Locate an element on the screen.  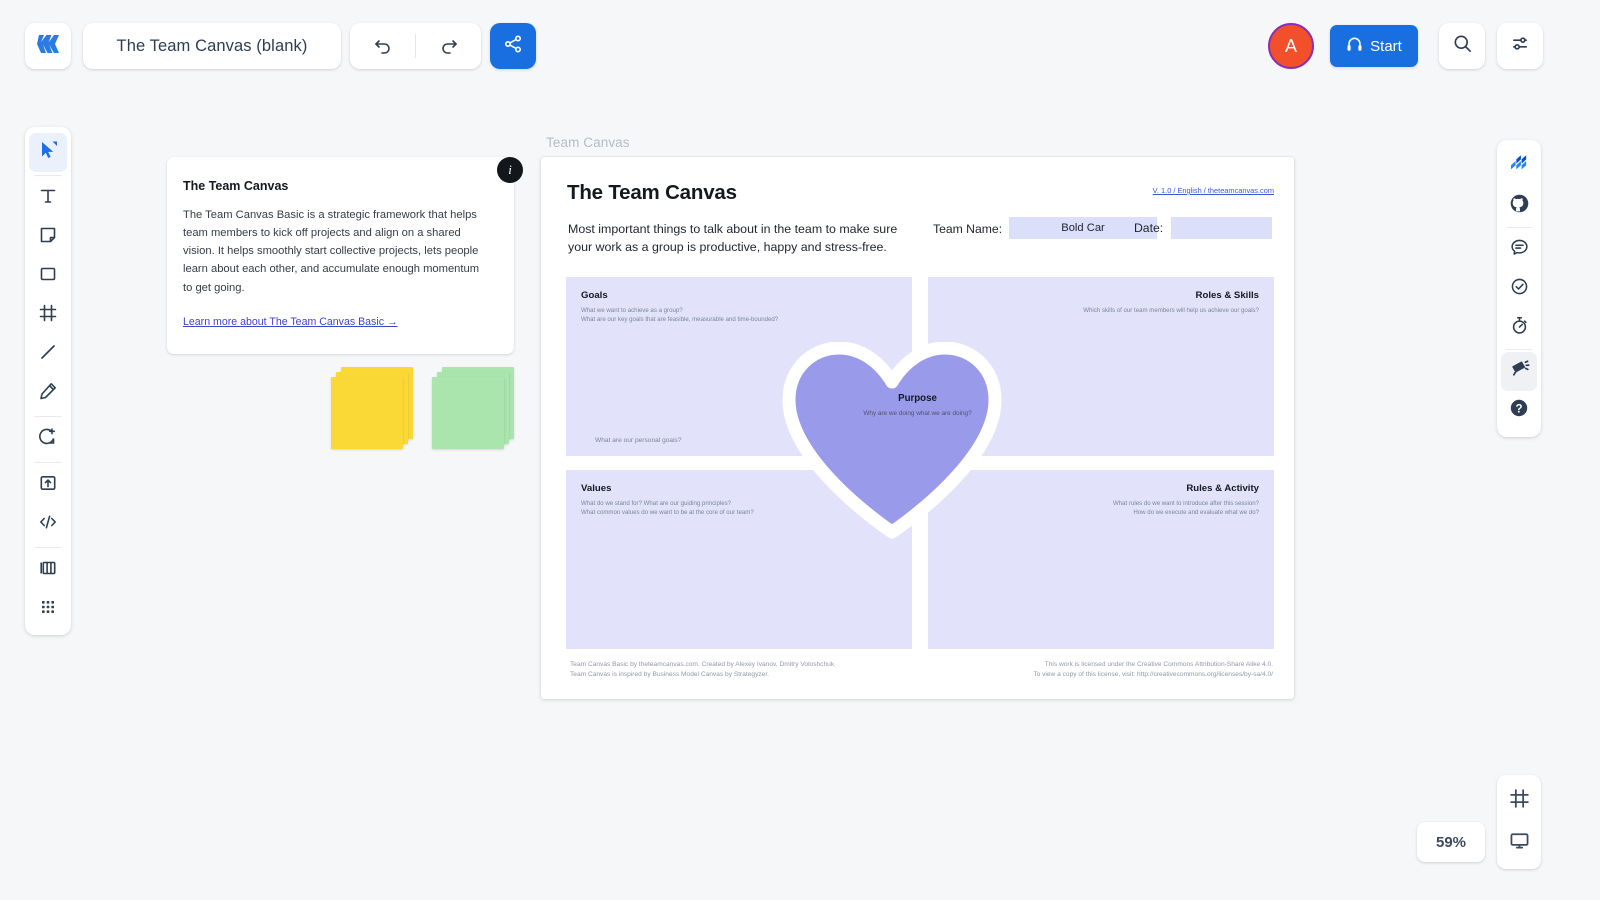
quadrant-goals-personal: What are our personal goals? is located at coordinates (638, 440).